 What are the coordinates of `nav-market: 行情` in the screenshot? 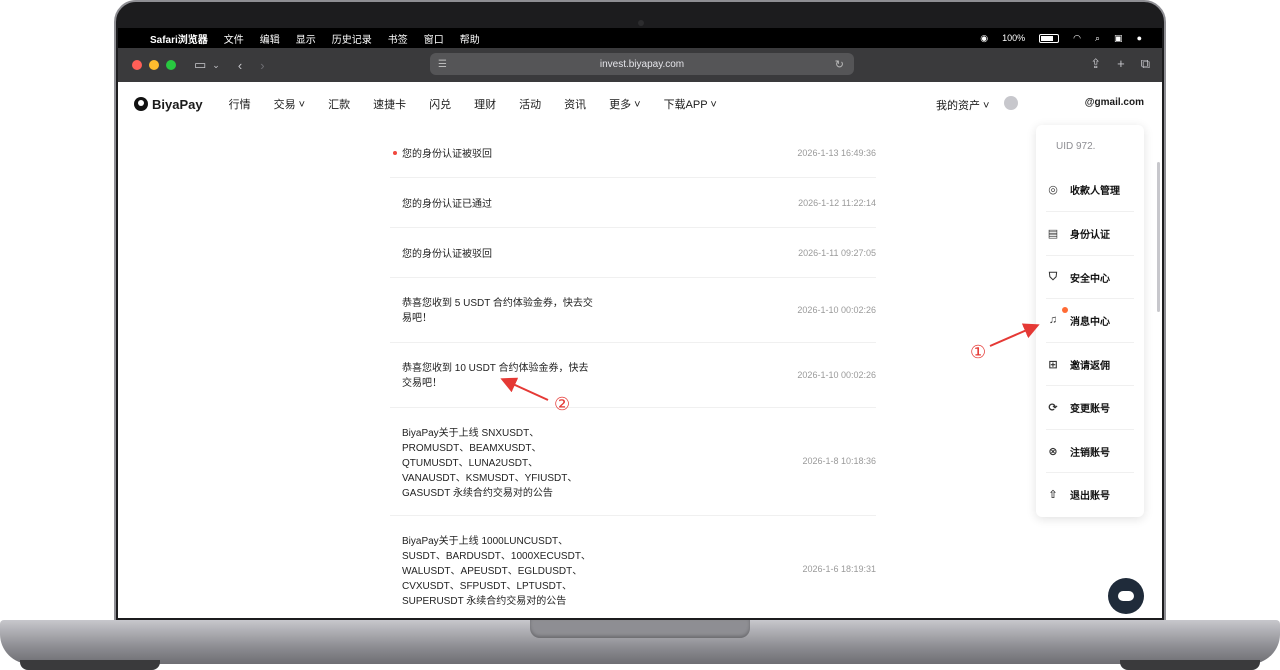 It's located at (240, 104).